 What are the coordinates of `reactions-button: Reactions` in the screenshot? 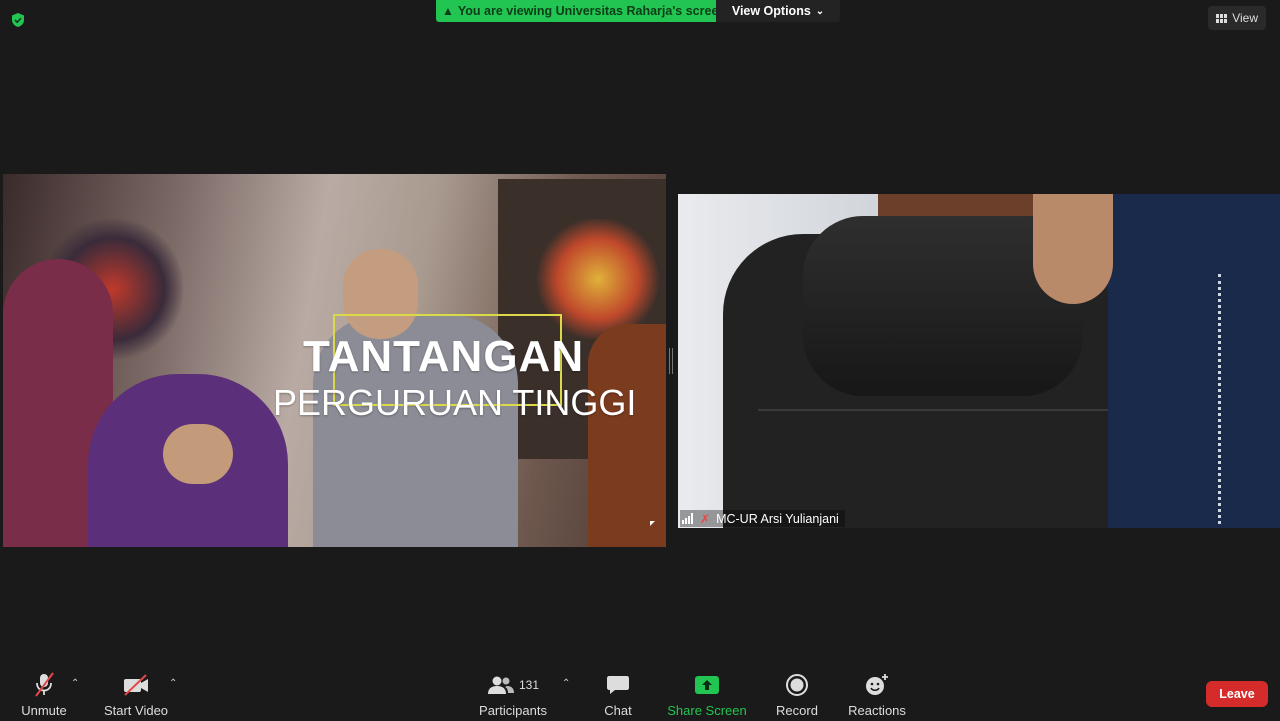 It's located at (877, 694).